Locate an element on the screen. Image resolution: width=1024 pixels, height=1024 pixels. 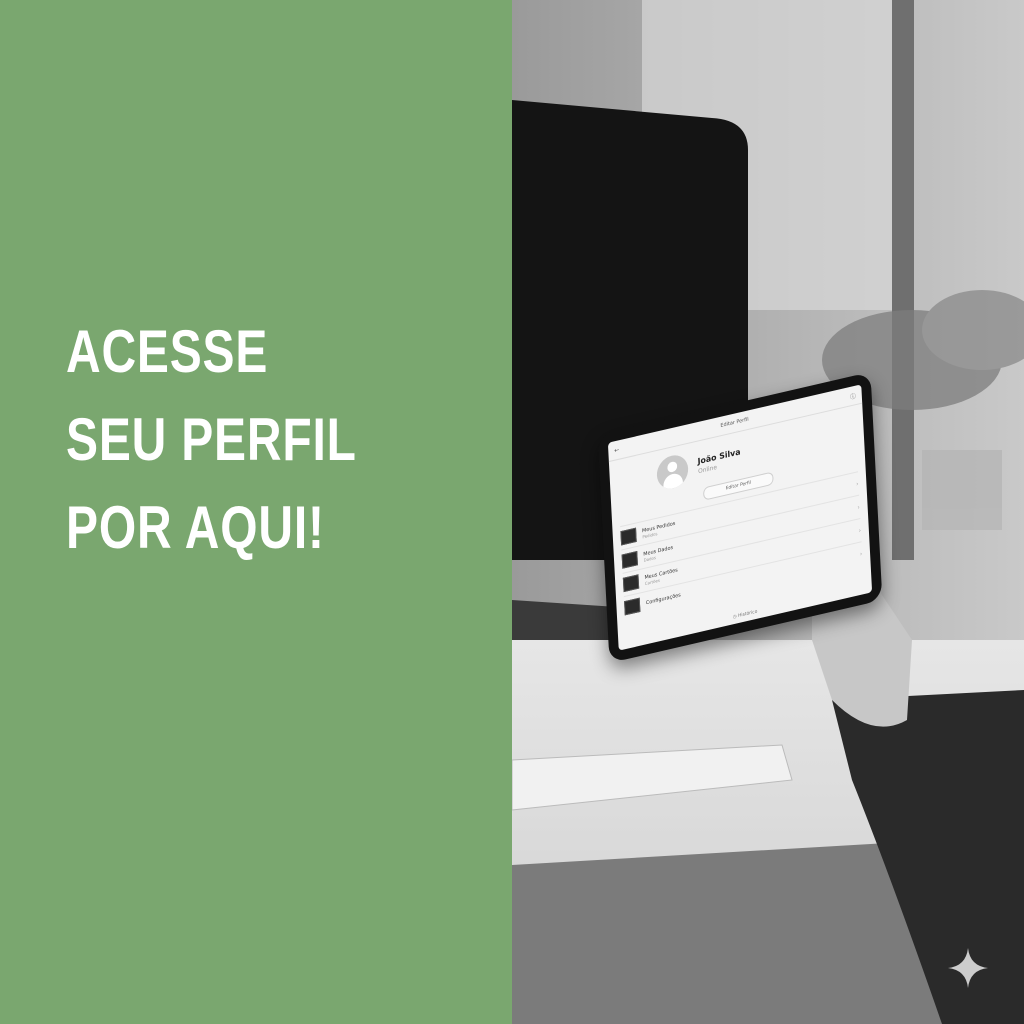
headline-line-3: POR AQUI! is located at coordinates (195, 527).